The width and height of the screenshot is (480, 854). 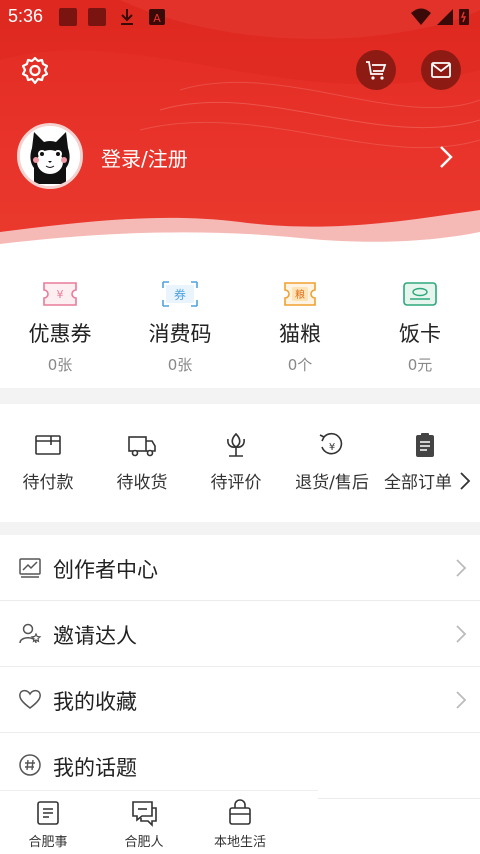 What do you see at coordinates (180, 334) in the screenshot?
I see `wallet-label: 消费码` at bounding box center [180, 334].